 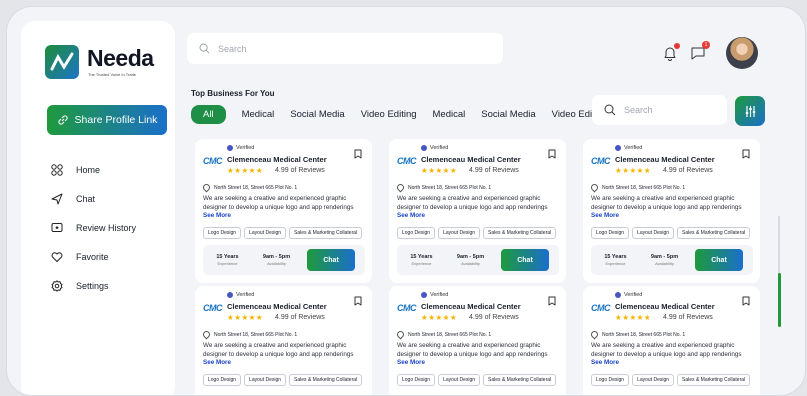 I want to click on top-search-input: Search, so click(x=345, y=48).